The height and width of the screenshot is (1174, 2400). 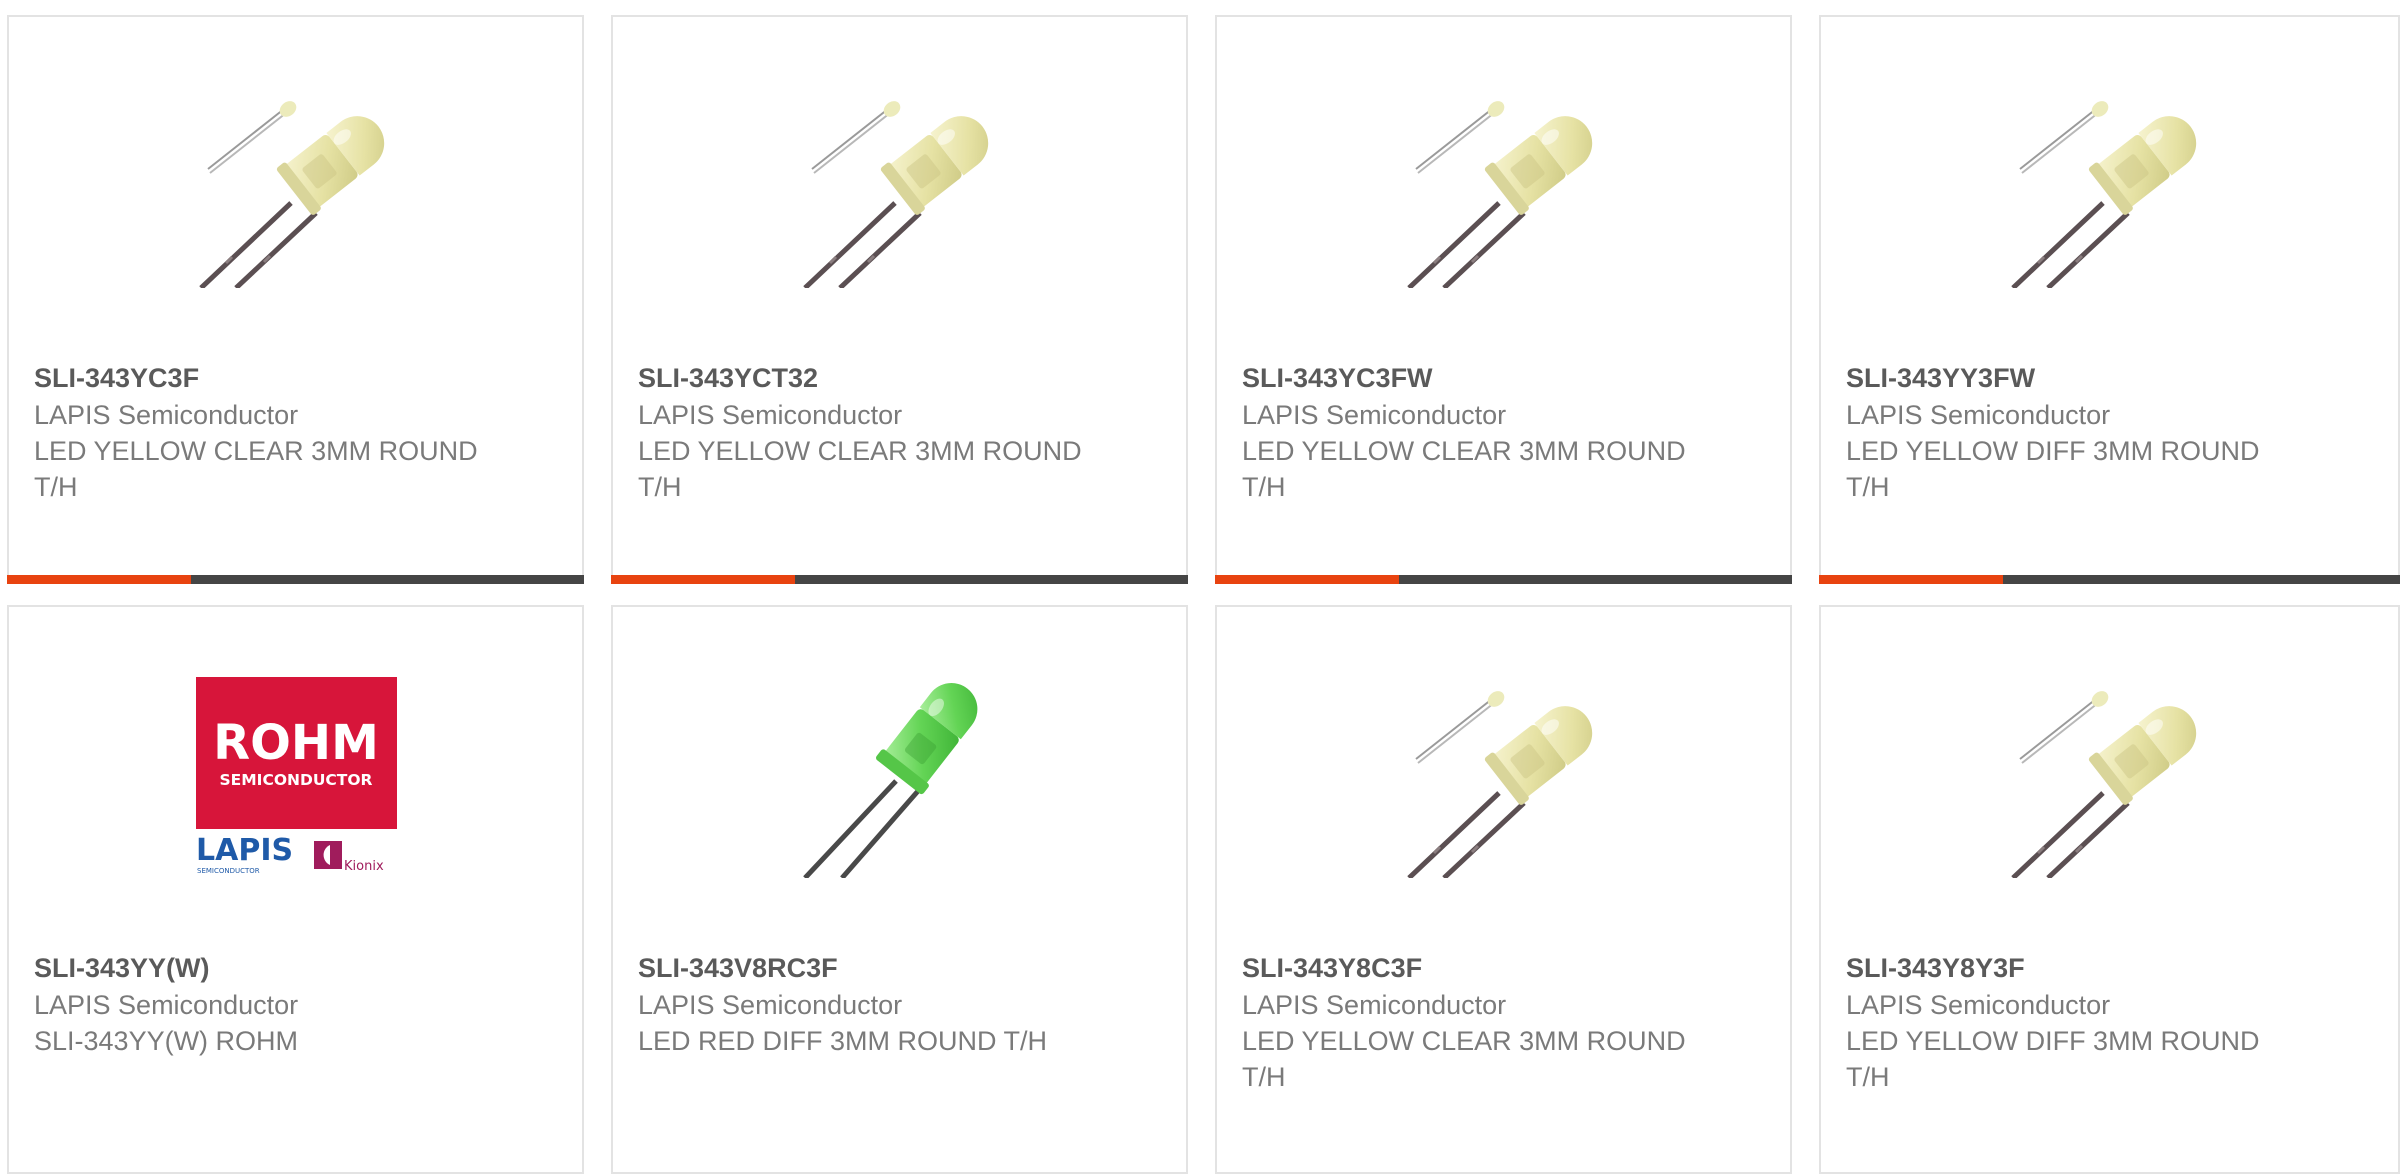 What do you see at coordinates (166, 1041) in the screenshot?
I see `product-description: SLI-343YY(W) ROHM` at bounding box center [166, 1041].